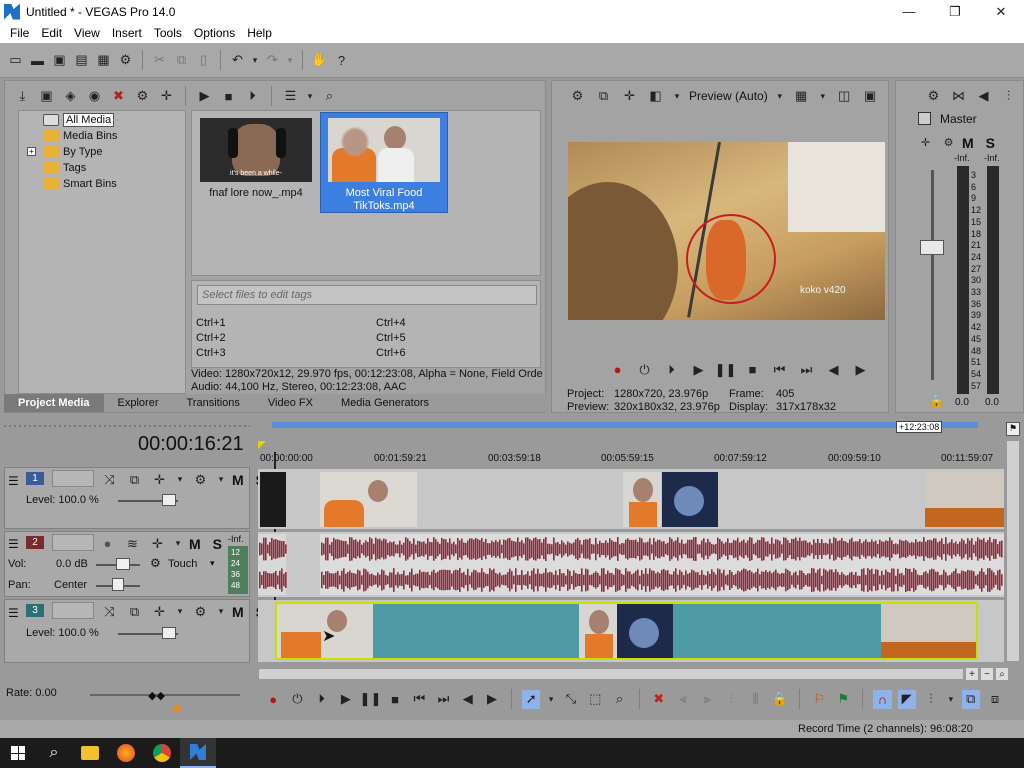 This screenshot has height=768, width=1024. What do you see at coordinates (958, 96) in the screenshot?
I see `downmix-icon: ⋈` at bounding box center [958, 96].